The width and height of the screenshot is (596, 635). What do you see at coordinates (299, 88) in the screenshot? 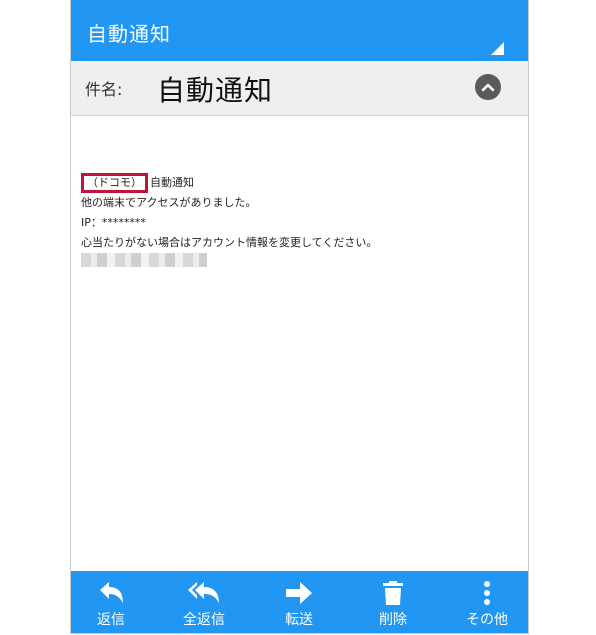
I see `subject-bar: 件名: 自動通知` at bounding box center [299, 88].